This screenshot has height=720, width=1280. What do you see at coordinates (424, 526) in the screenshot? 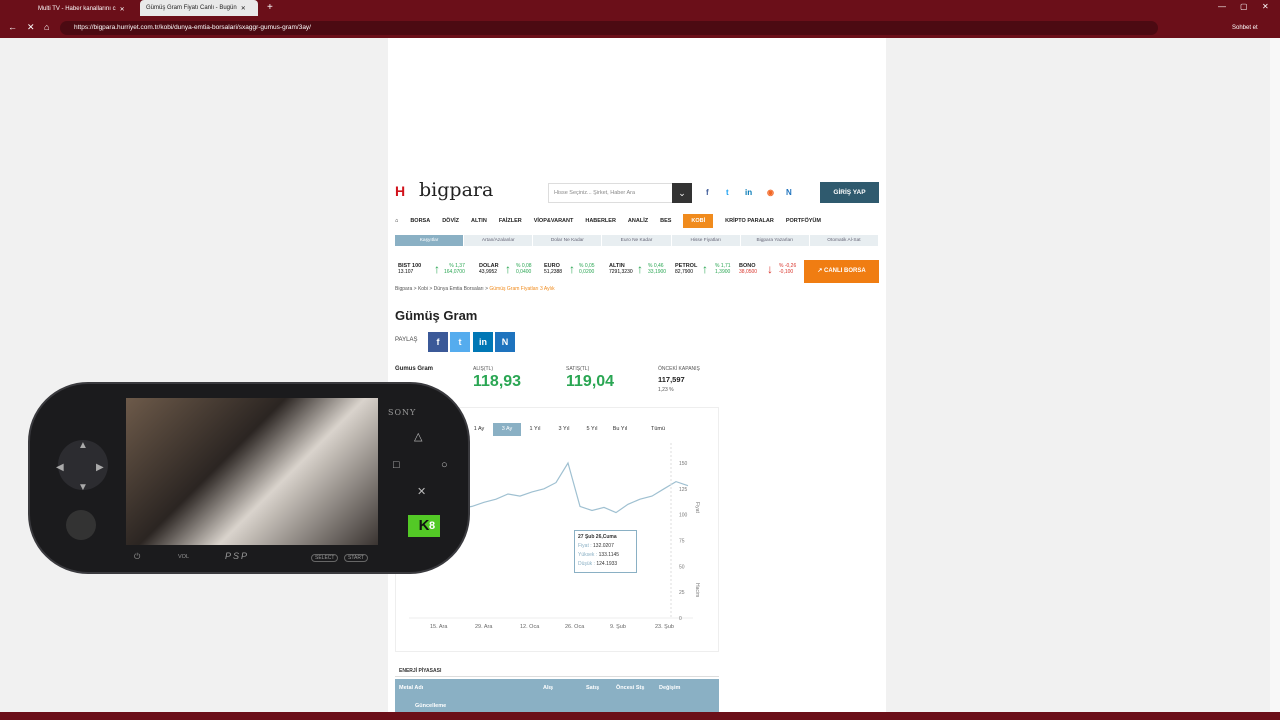
I see `channel-logo: K` at bounding box center [424, 526].